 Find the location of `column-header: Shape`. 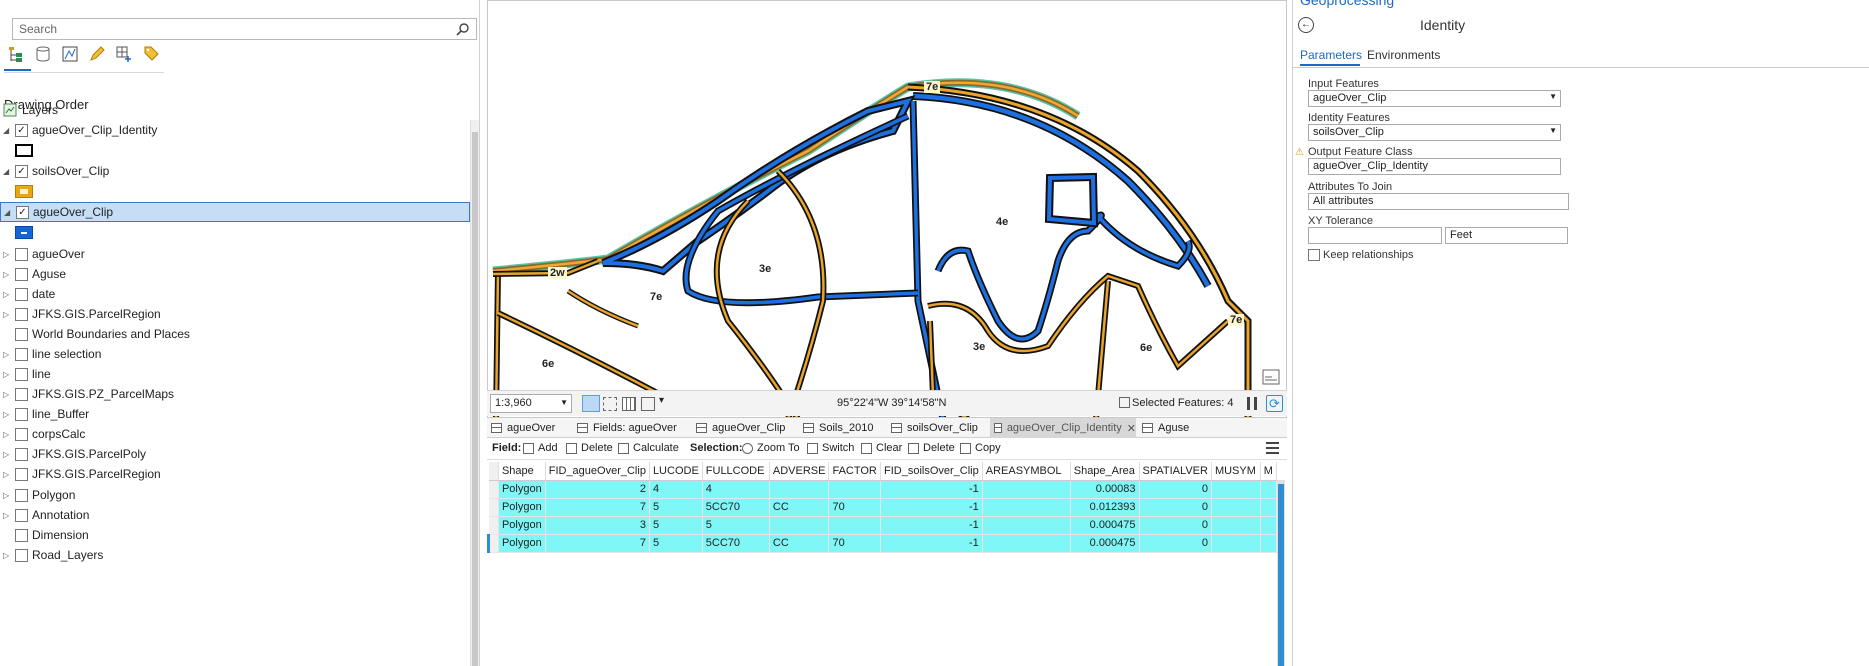

column-header: Shape is located at coordinates (522, 471).